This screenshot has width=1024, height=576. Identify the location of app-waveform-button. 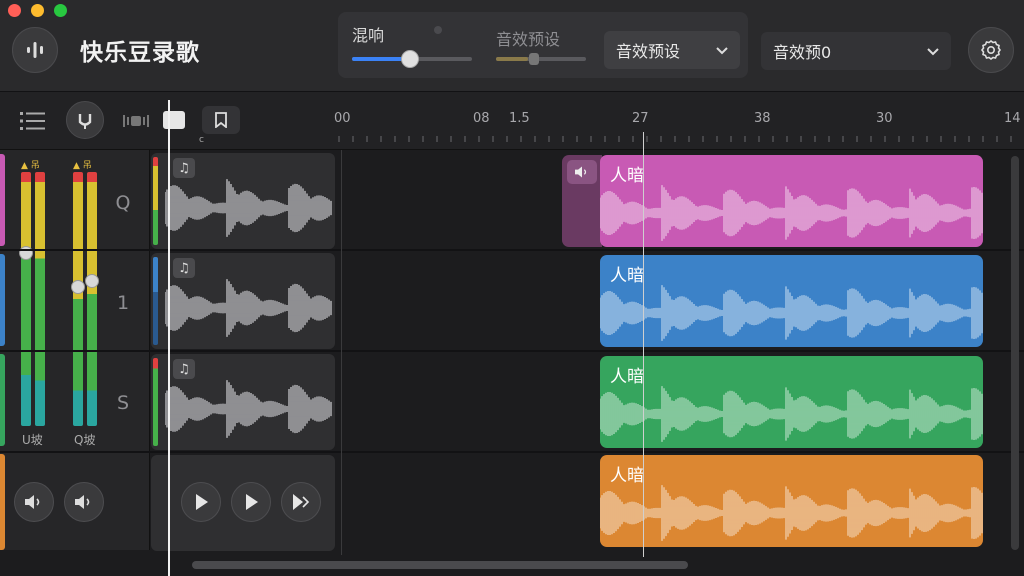
(35, 50).